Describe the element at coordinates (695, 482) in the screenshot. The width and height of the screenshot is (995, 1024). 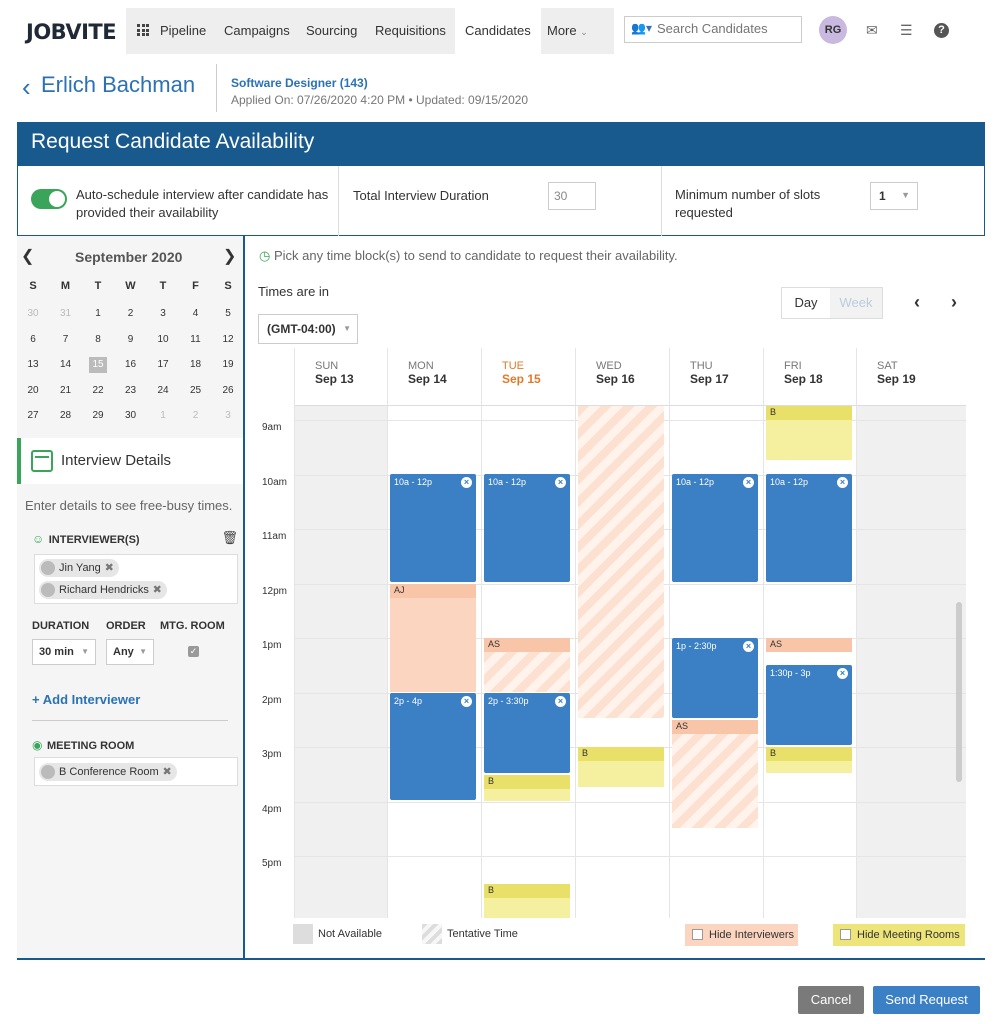
I see `time-block-label: 10a - 12p` at that location.